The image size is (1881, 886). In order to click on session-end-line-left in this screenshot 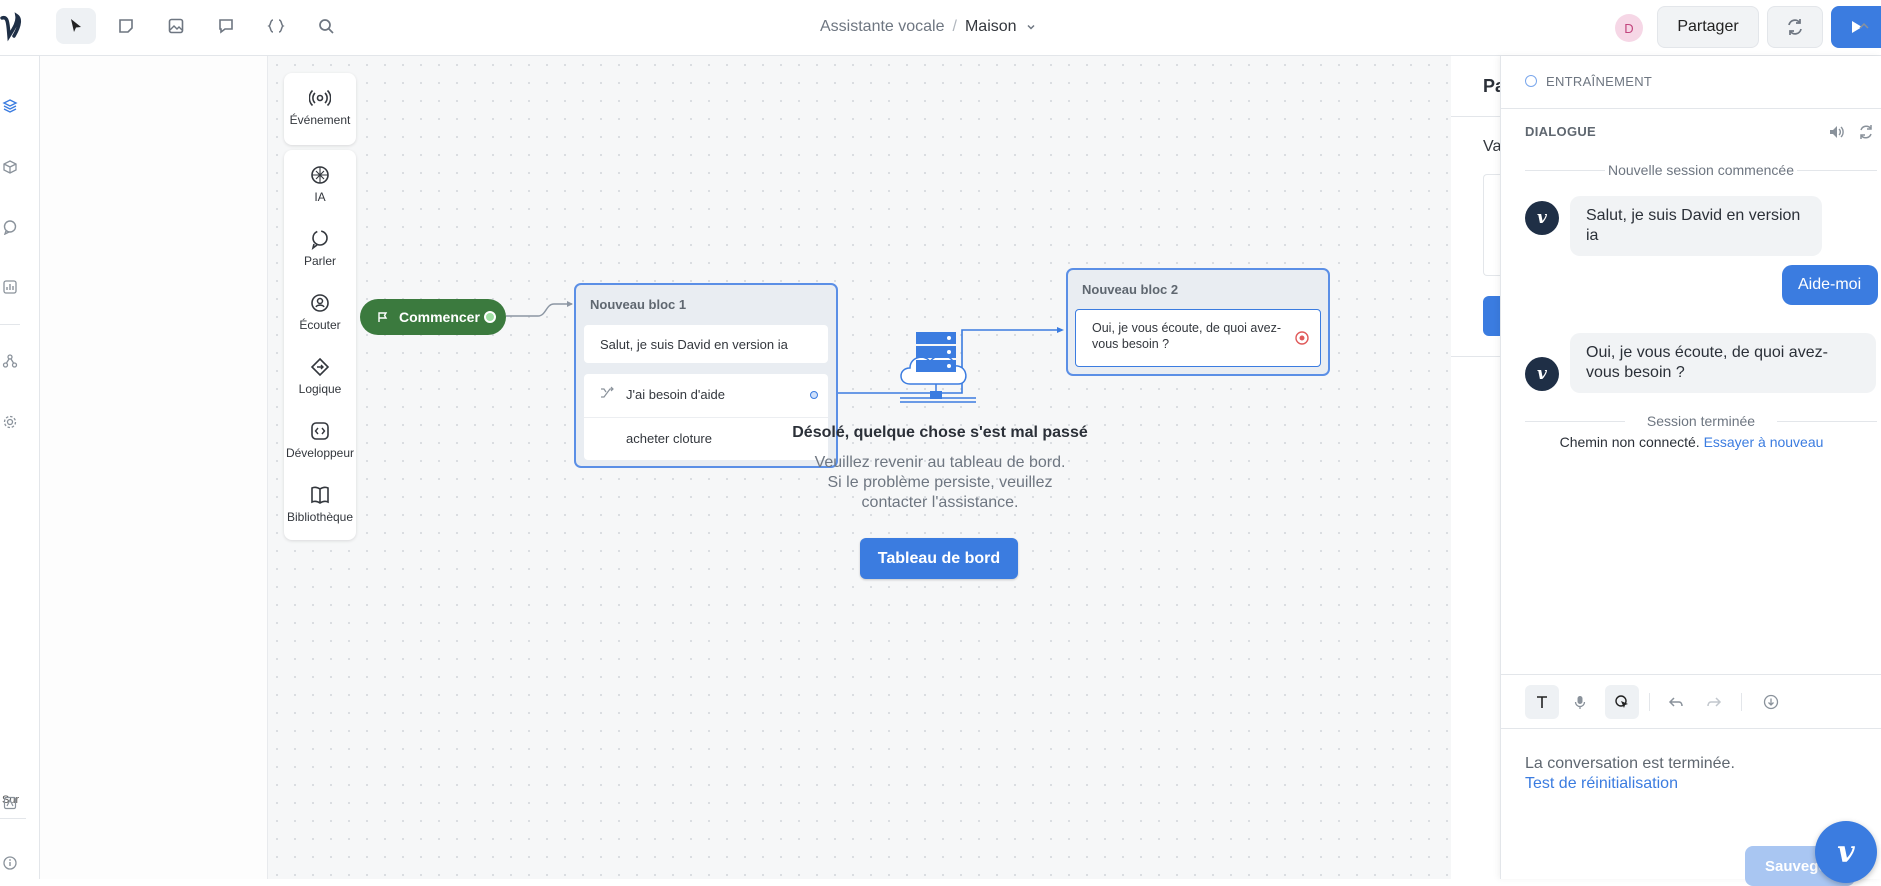, I will do `click(1575, 421)`.